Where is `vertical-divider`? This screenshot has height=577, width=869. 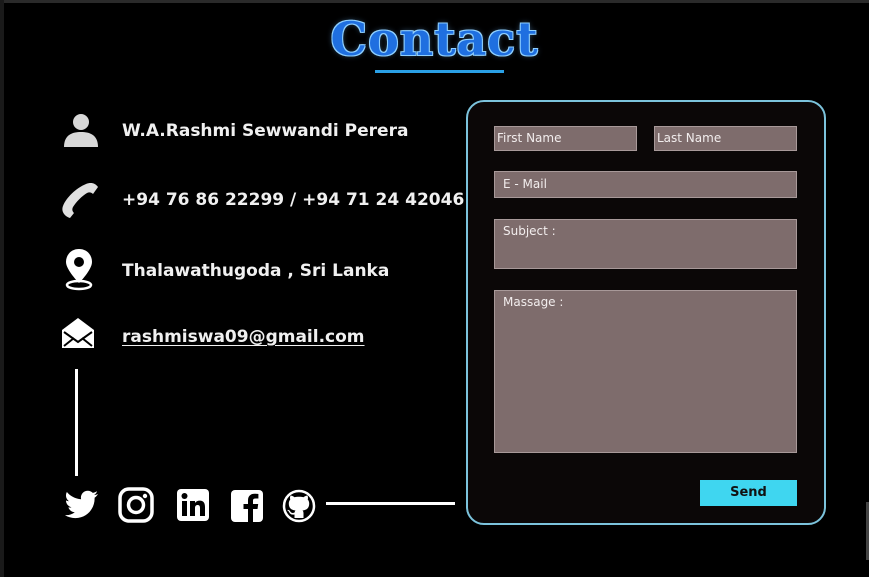 vertical-divider is located at coordinates (76, 422).